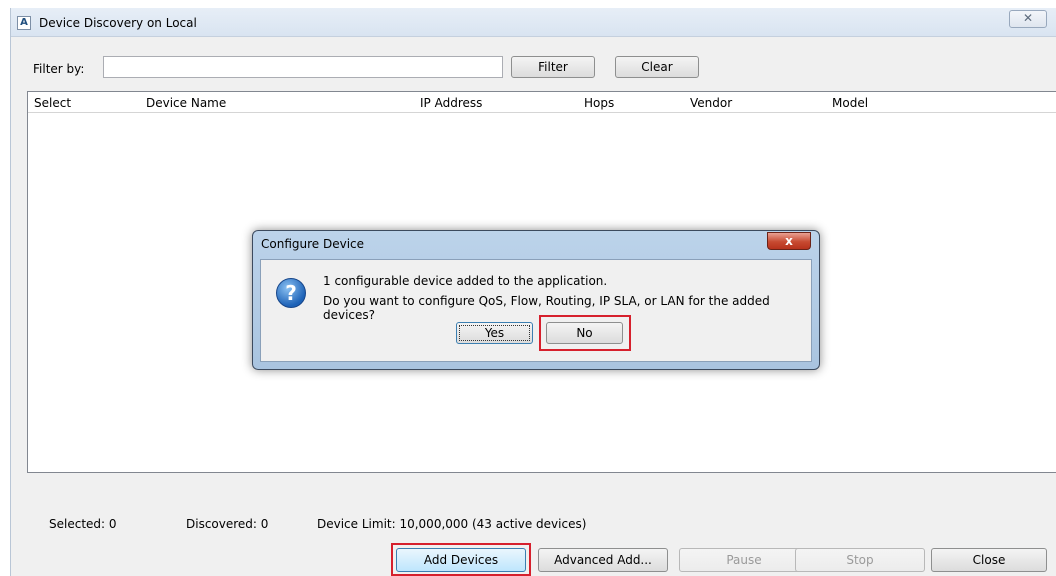  I want to click on filter-label: Filter by:, so click(59, 69).